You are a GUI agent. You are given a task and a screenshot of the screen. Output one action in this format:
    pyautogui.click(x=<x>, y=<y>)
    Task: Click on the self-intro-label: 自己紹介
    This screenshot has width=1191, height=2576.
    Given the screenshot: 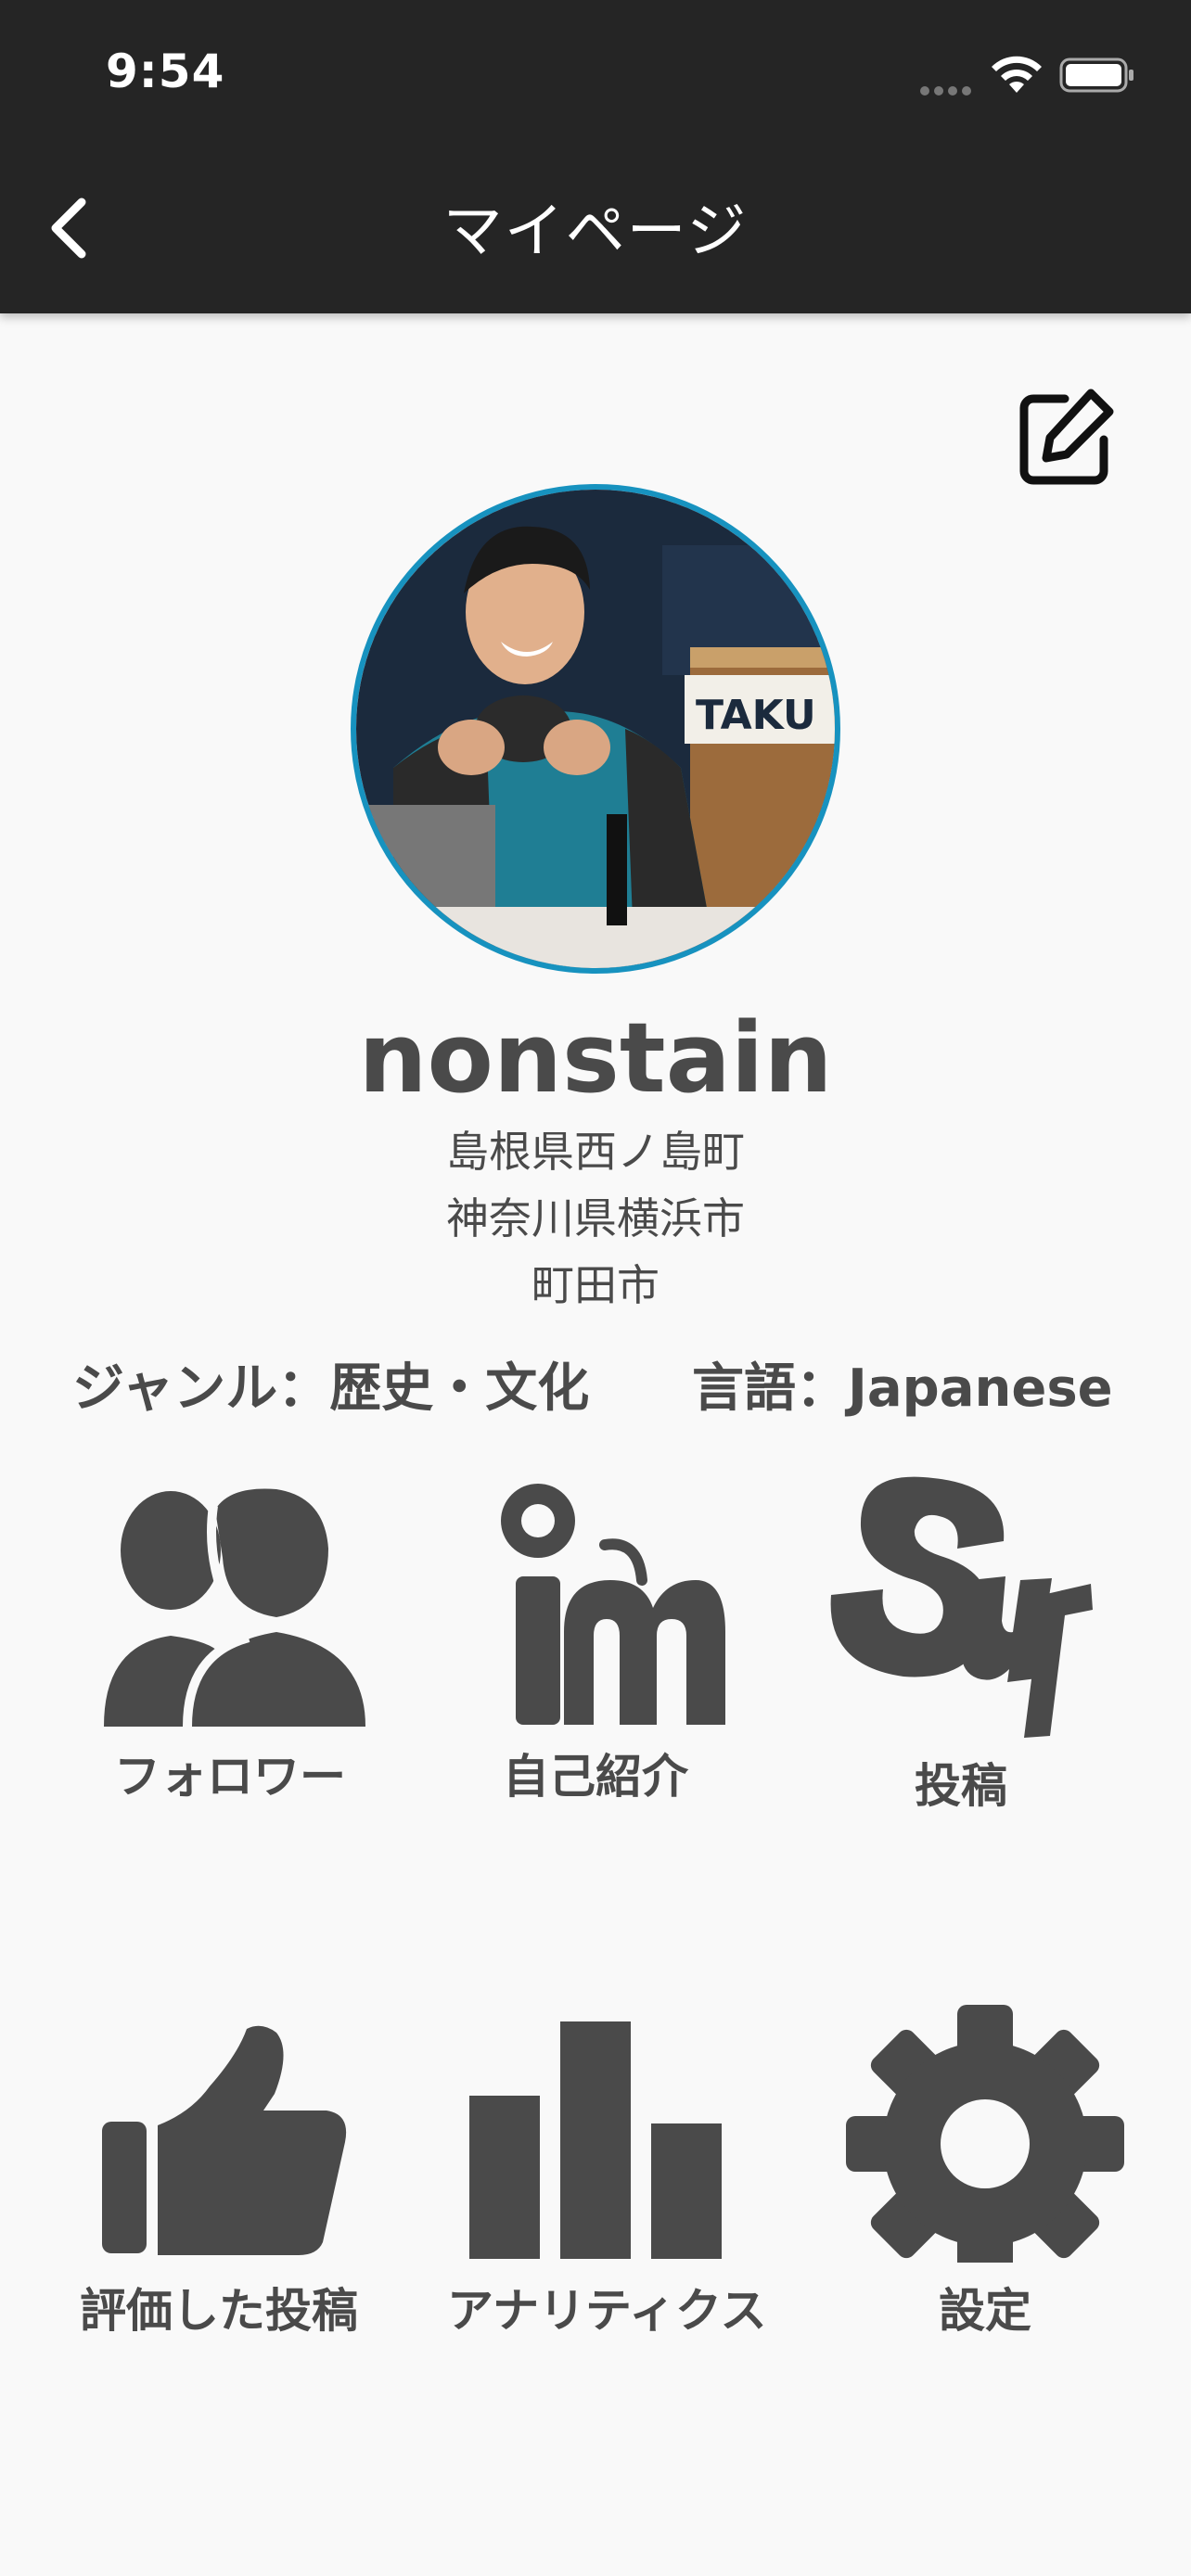 What is the action you would take?
    pyautogui.click(x=595, y=1777)
    